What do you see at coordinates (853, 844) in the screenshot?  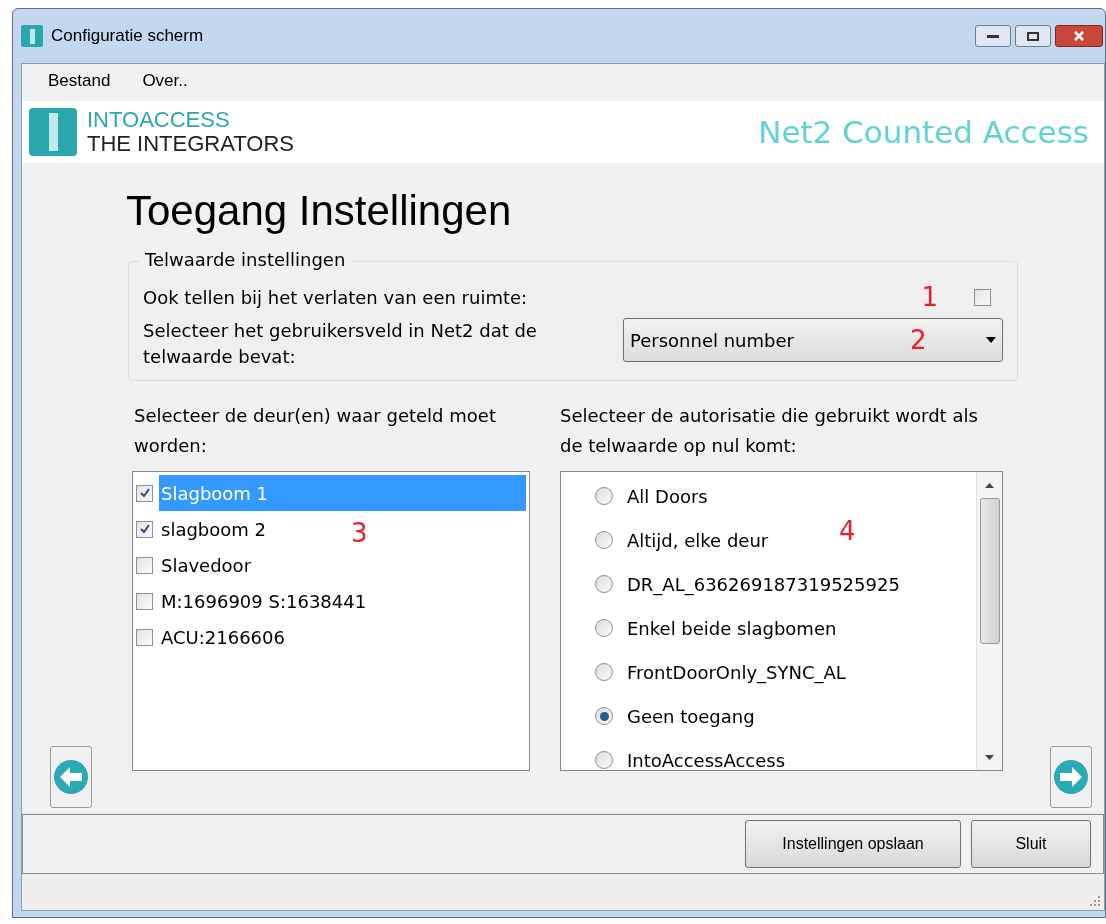 I see `save-button: Instellingen opslaan` at bounding box center [853, 844].